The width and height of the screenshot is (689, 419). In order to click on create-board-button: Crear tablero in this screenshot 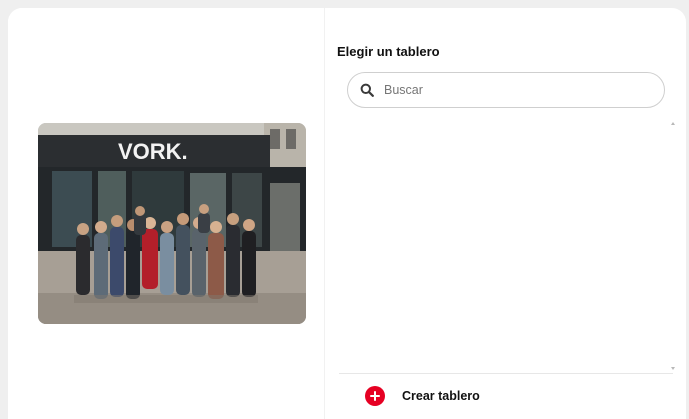, I will do `click(422, 396)`.